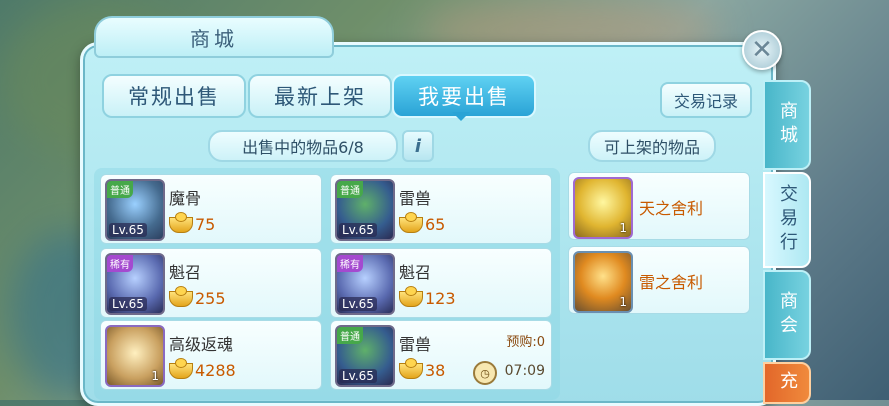 The image size is (889, 406). I want to click on item-price: 255, so click(210, 298).